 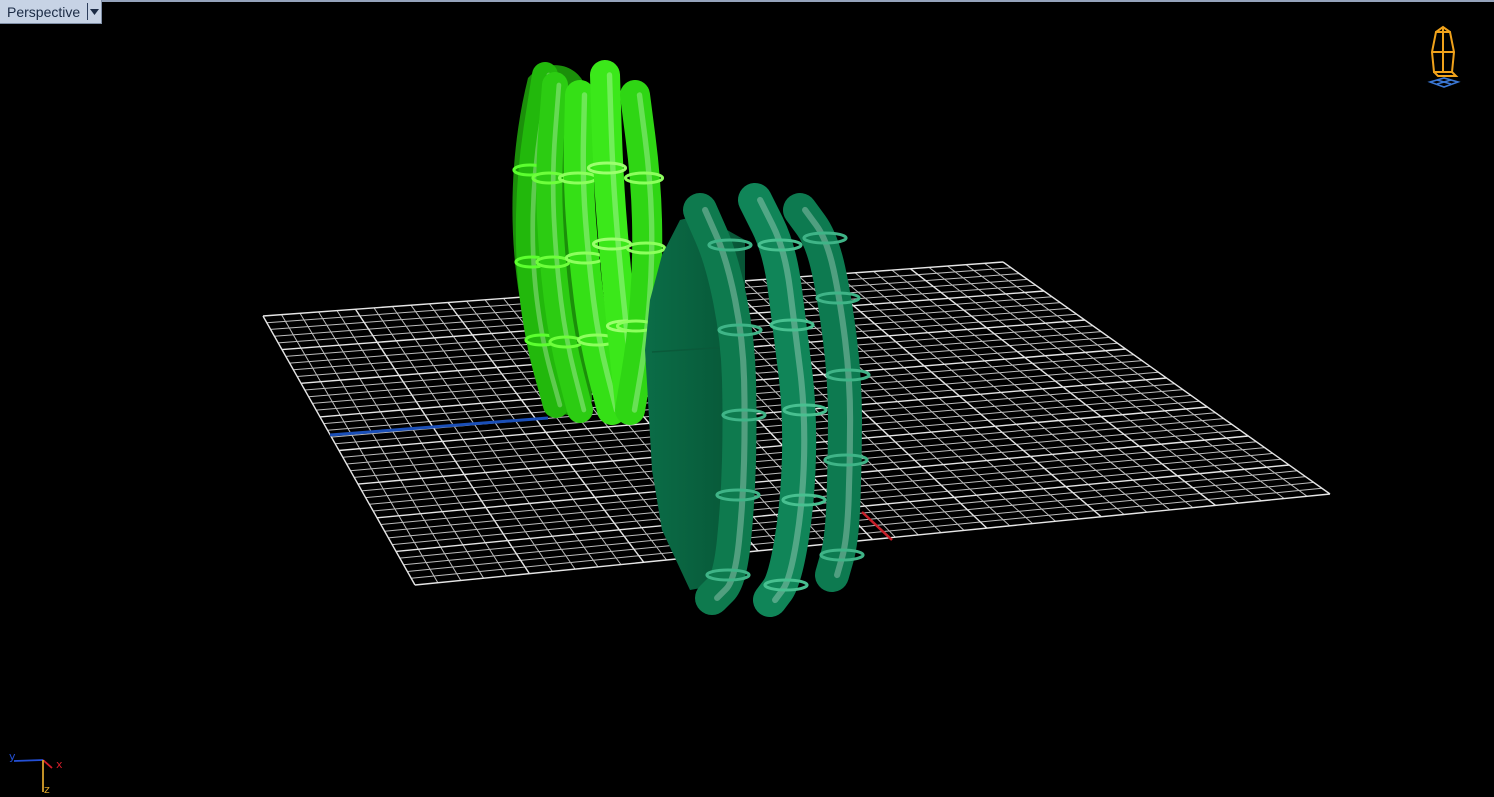 What do you see at coordinates (93, 11) in the screenshot?
I see `chevron-down-icon` at bounding box center [93, 11].